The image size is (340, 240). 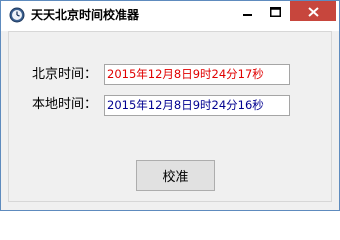 I want to click on local-time-field: 2015年12月8日9时24分16秒, so click(x=197, y=105).